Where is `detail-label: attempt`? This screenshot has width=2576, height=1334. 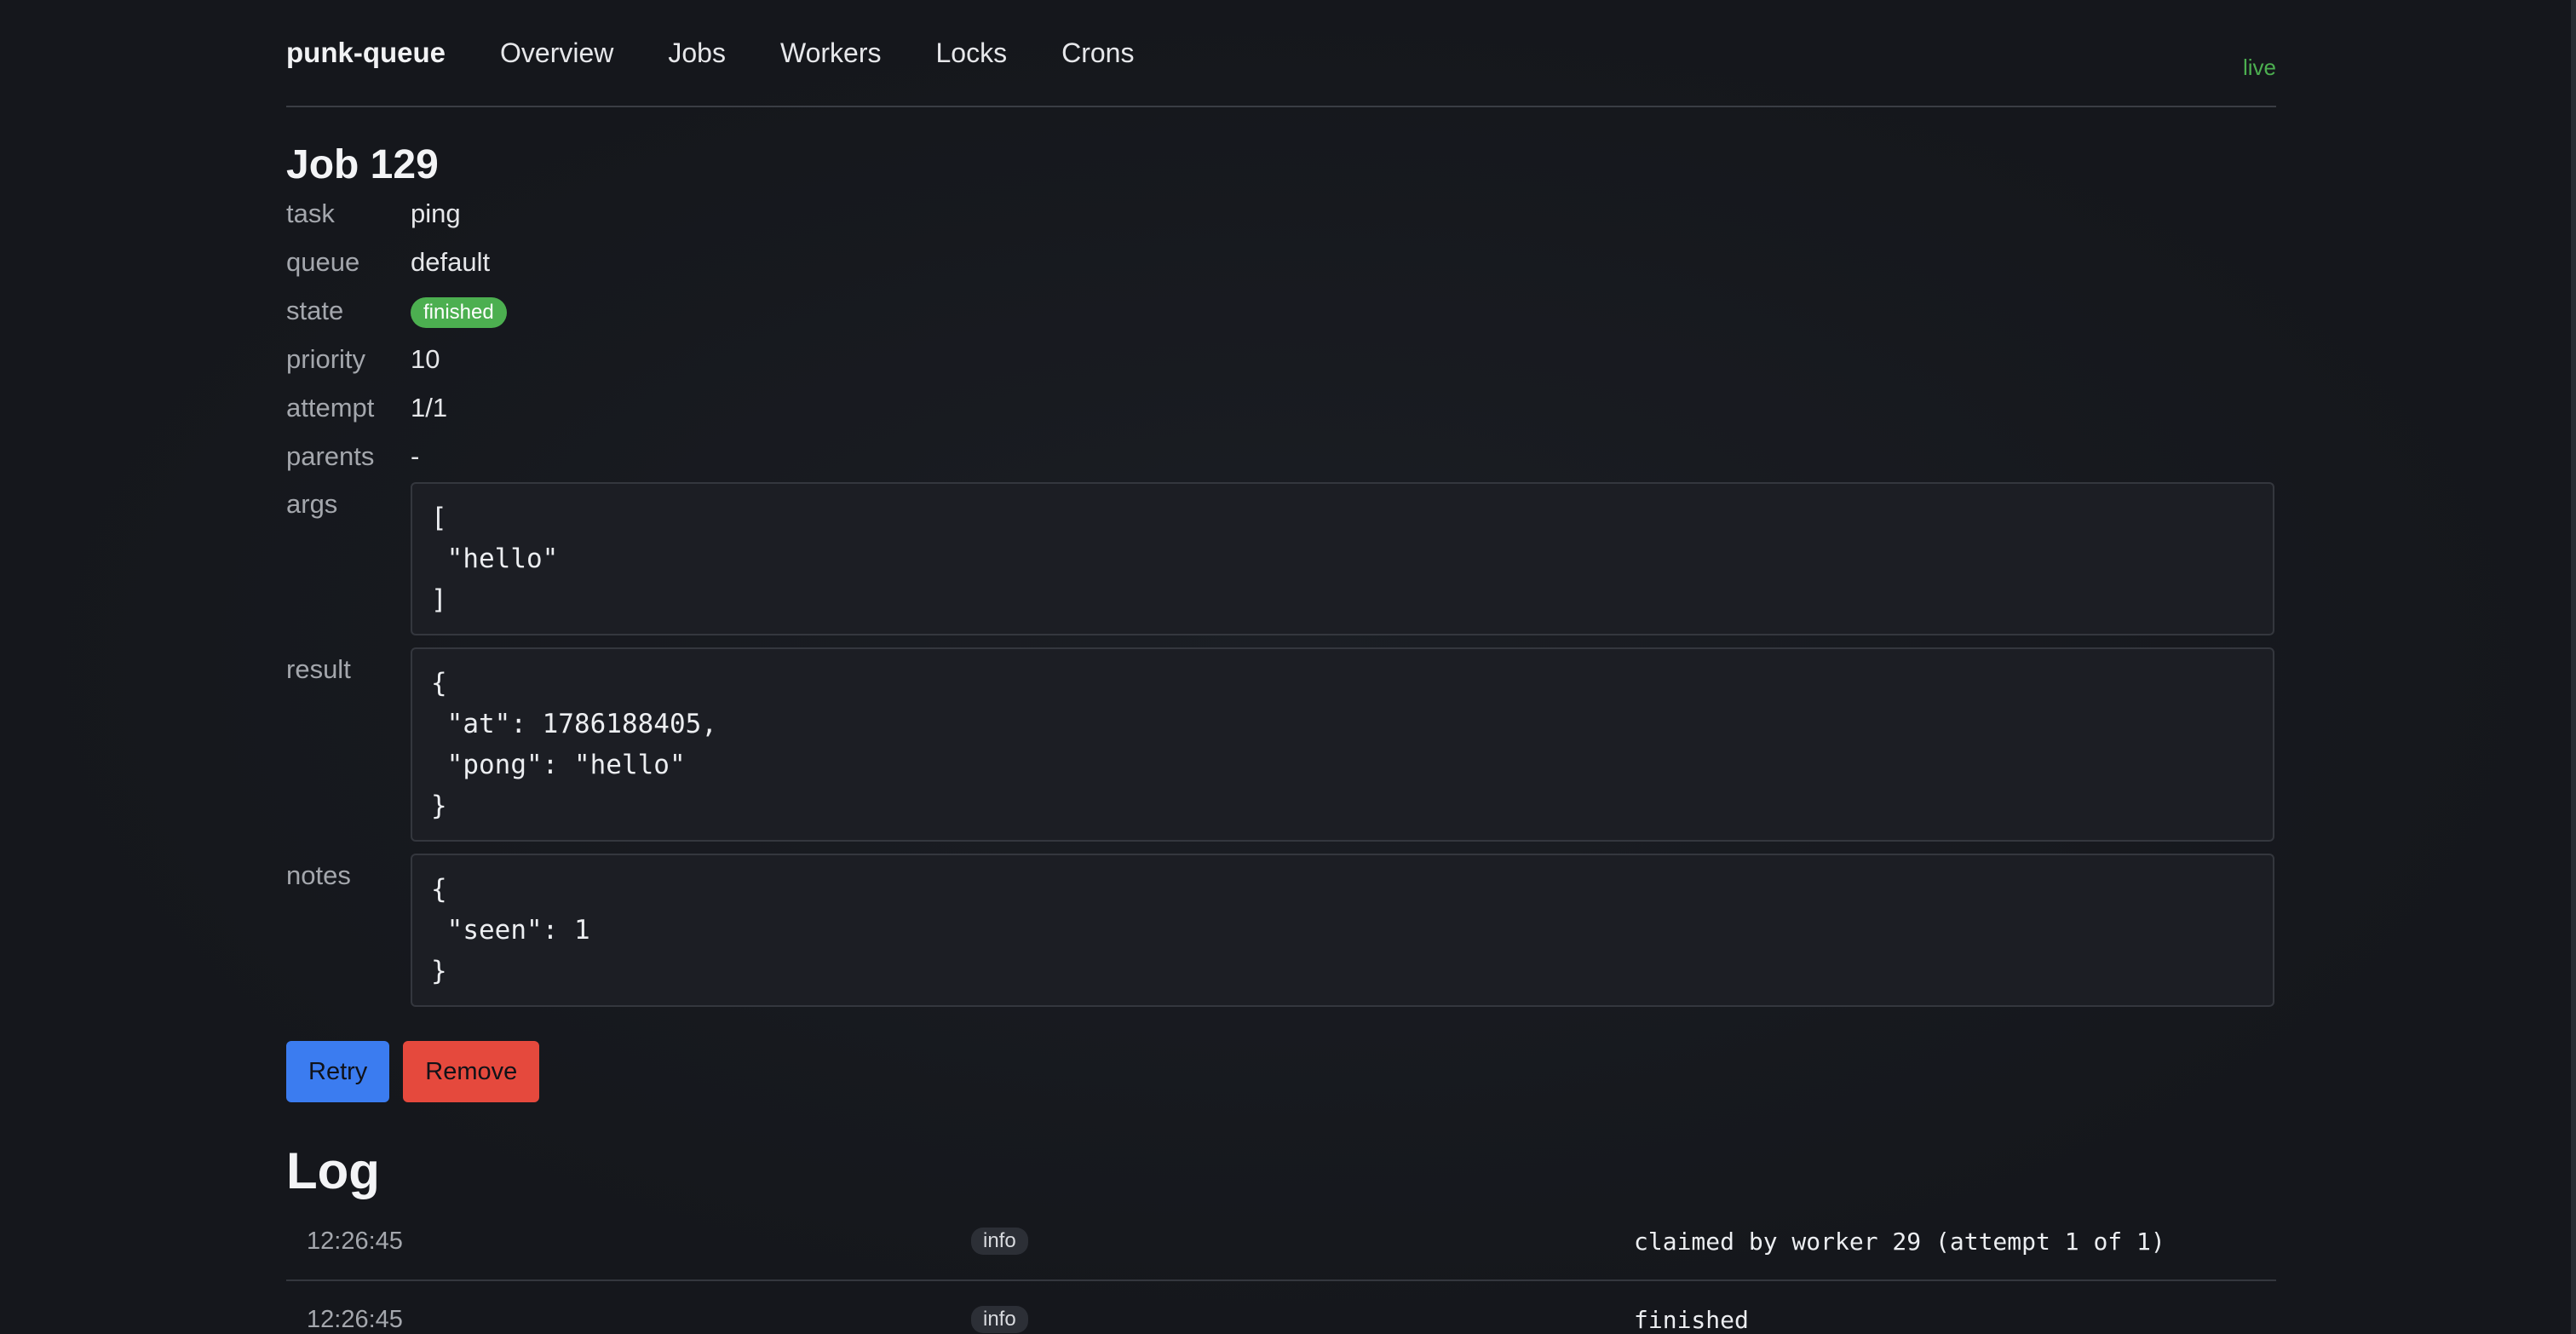
detail-label: attempt is located at coordinates (331, 408).